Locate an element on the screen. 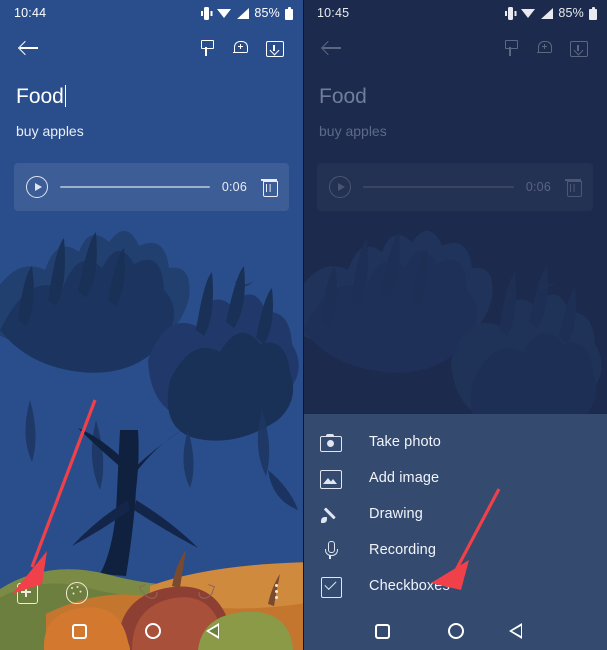  undo-icon is located at coordinates (149, 592).